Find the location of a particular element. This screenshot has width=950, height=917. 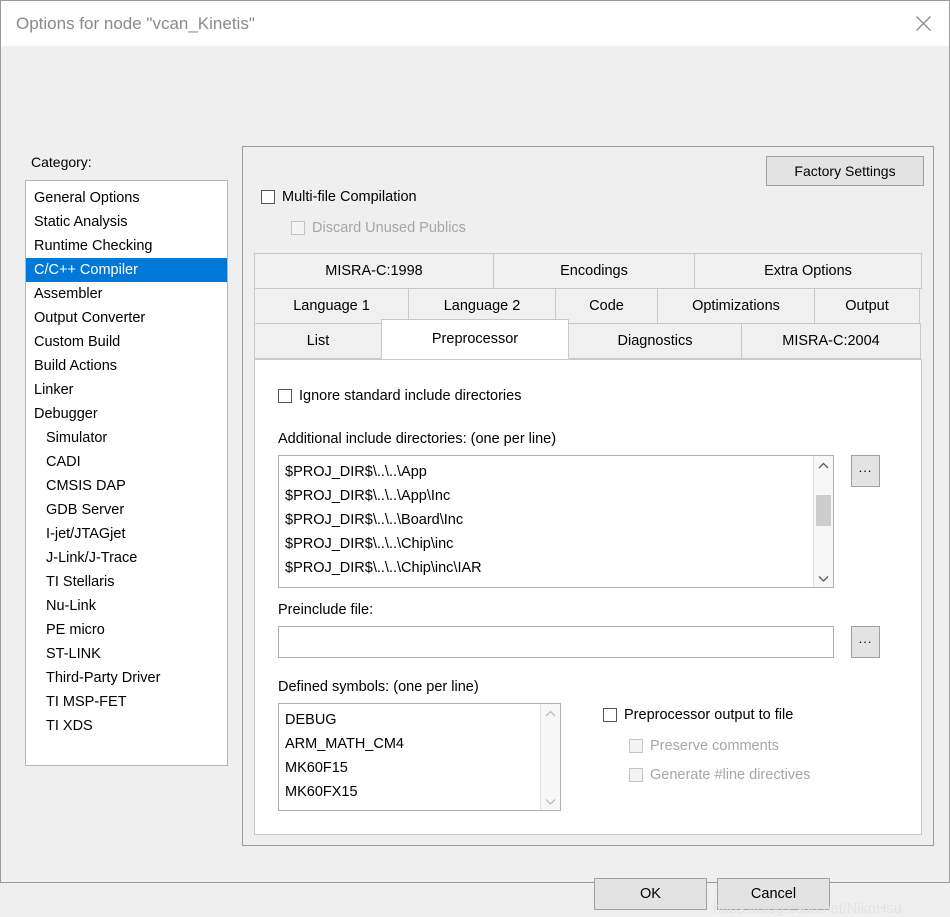

sidebar-item-cmsis-dap: CMSIS DAP is located at coordinates (126, 486).